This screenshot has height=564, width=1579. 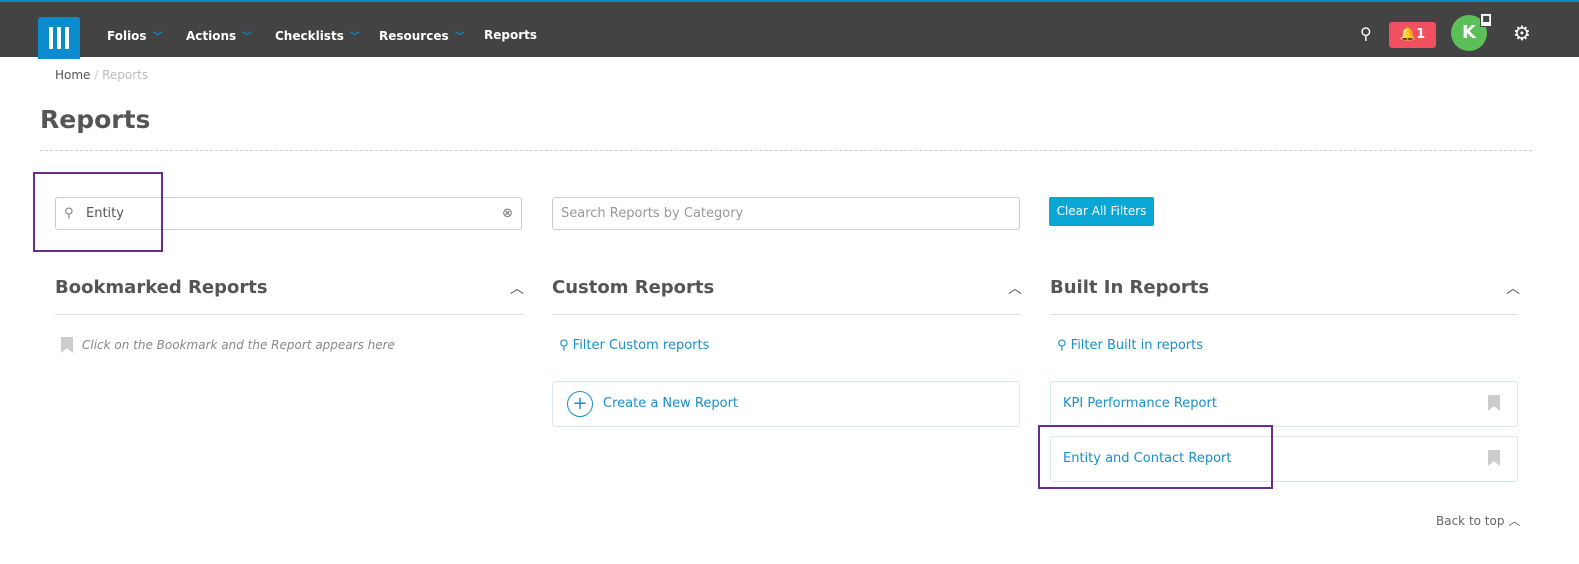 What do you see at coordinates (786, 213) in the screenshot?
I see `category-search-input: Search Reports by Category` at bounding box center [786, 213].